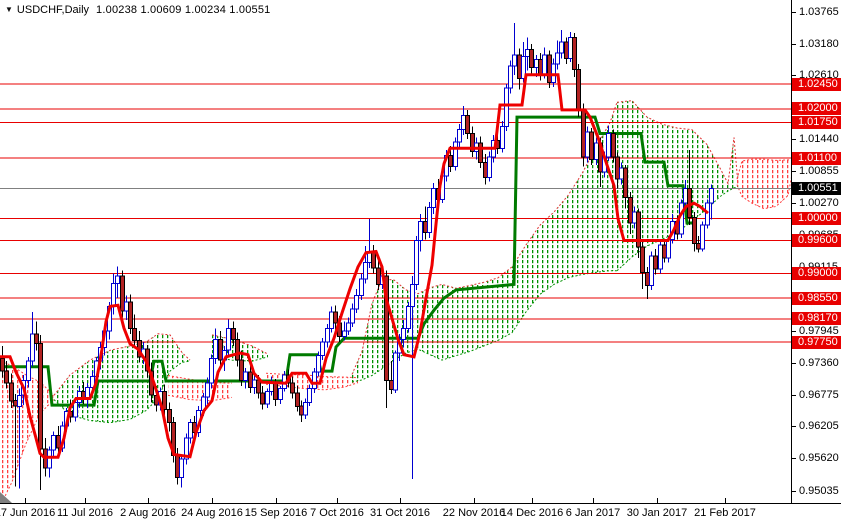  Describe the element at coordinates (53, 10) in the screenshot. I see `symbol-period-label: USDCHF,Daily` at that location.